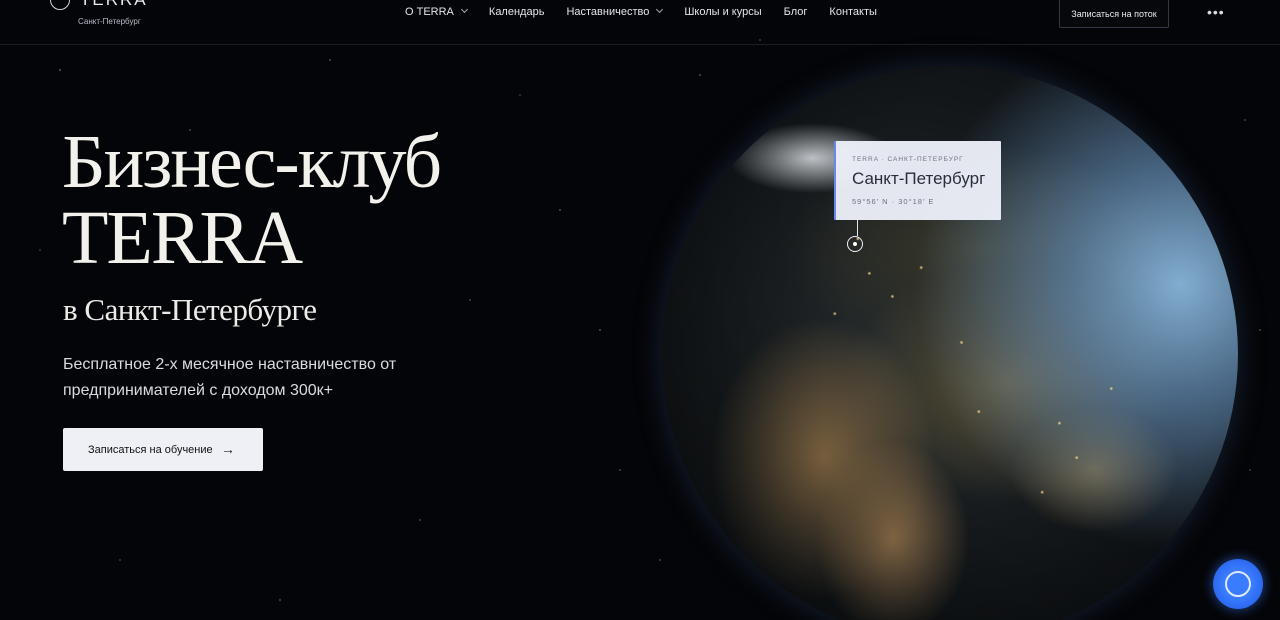 The height and width of the screenshot is (620, 1280). I want to click on location-pin-icon, so click(855, 244).